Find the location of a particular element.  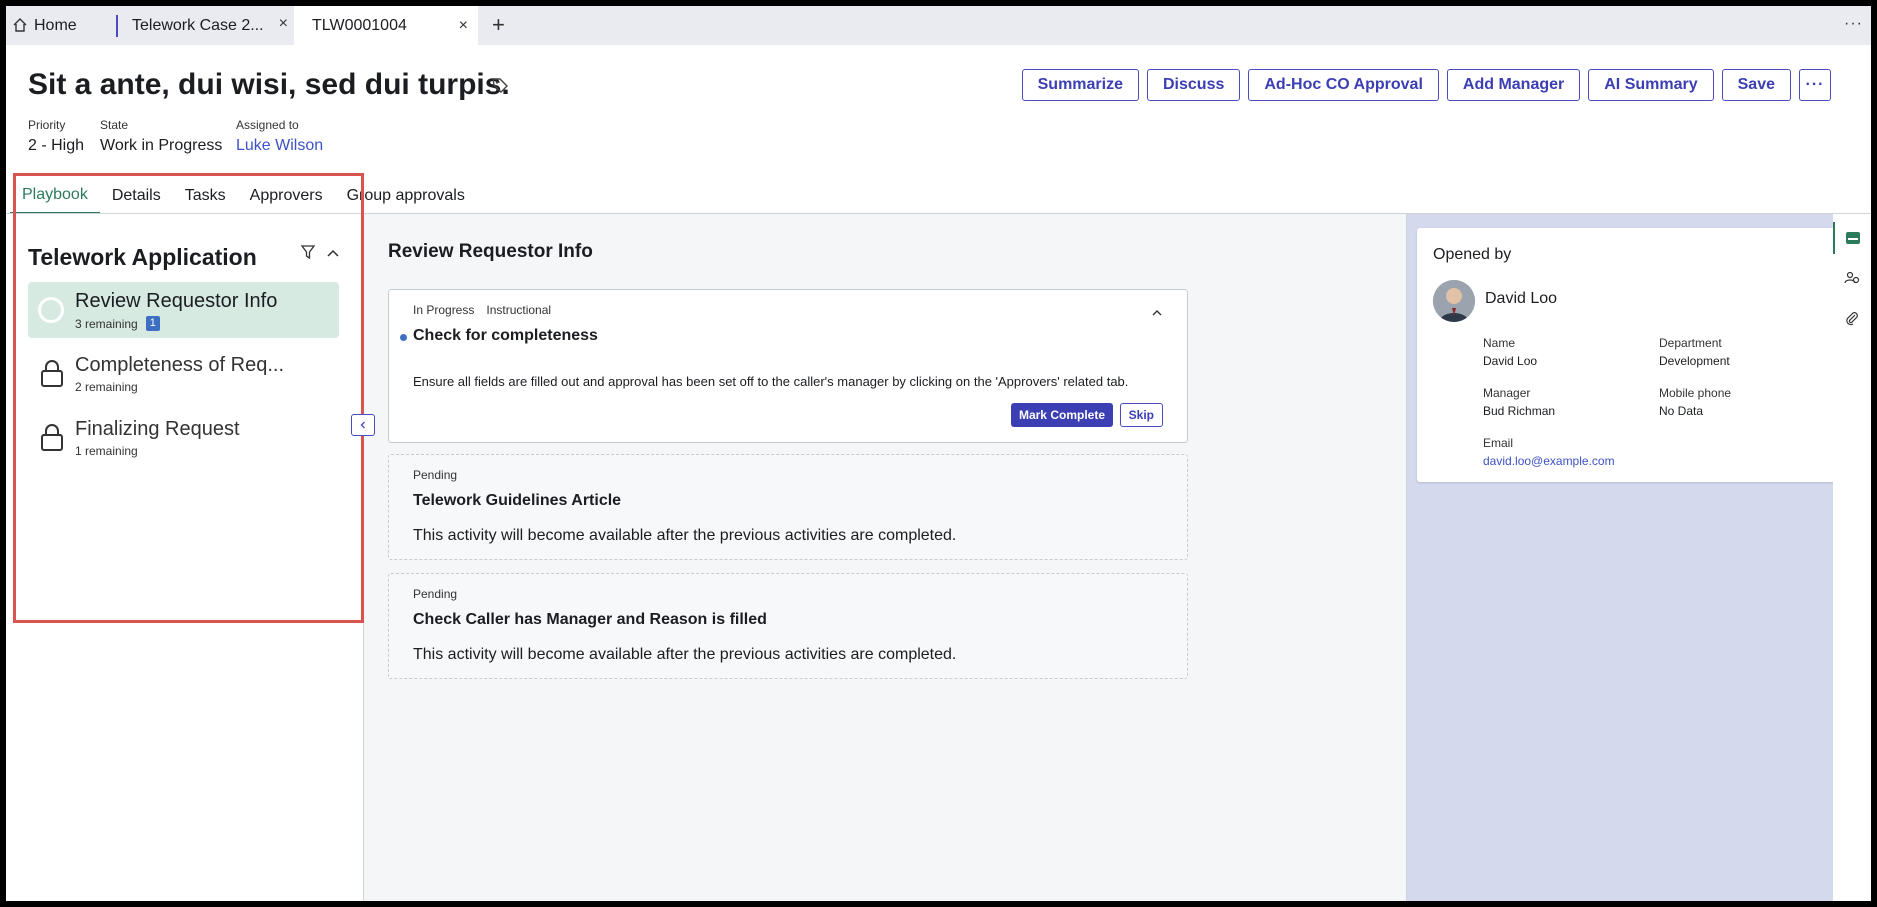

attachment-icon is located at coordinates (1852, 318).